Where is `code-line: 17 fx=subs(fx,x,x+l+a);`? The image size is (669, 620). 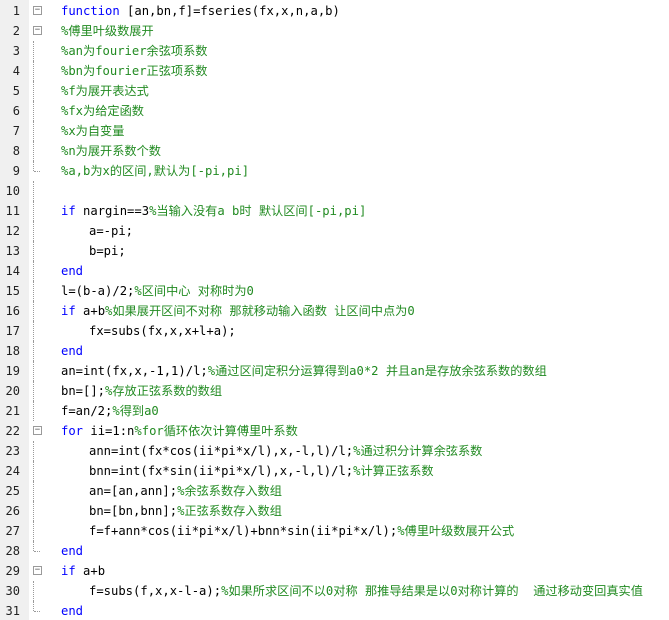 code-line: 17 fx=subs(fx,x,x+l+a); is located at coordinates (334, 331).